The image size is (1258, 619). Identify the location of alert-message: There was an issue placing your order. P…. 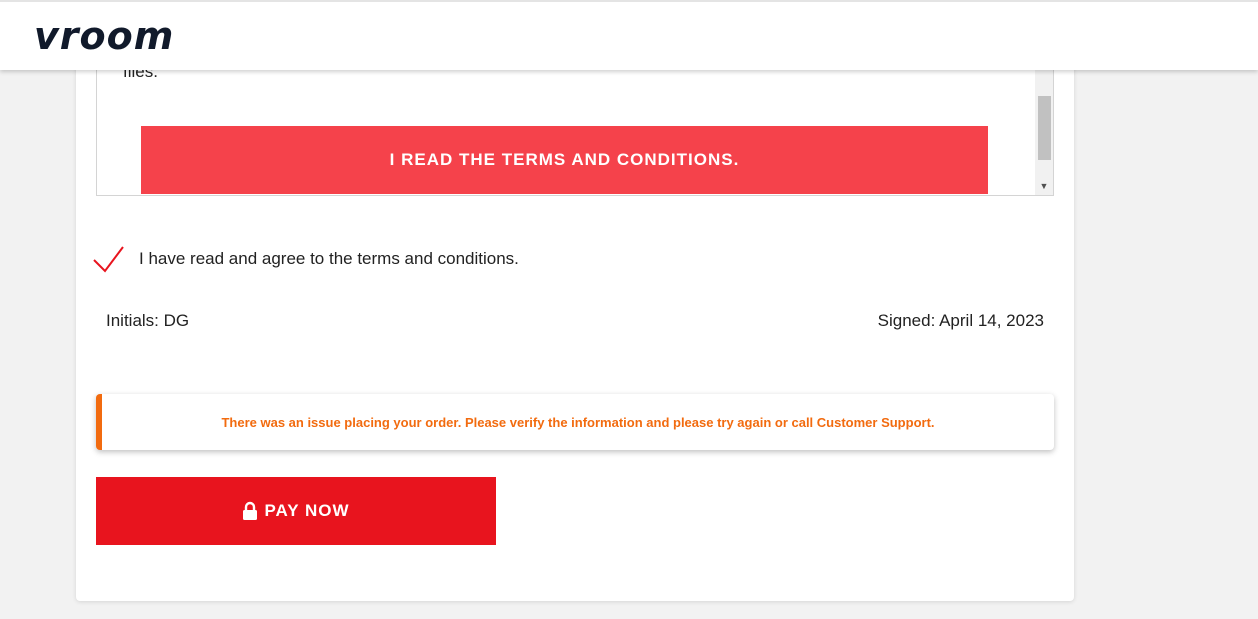
(578, 422).